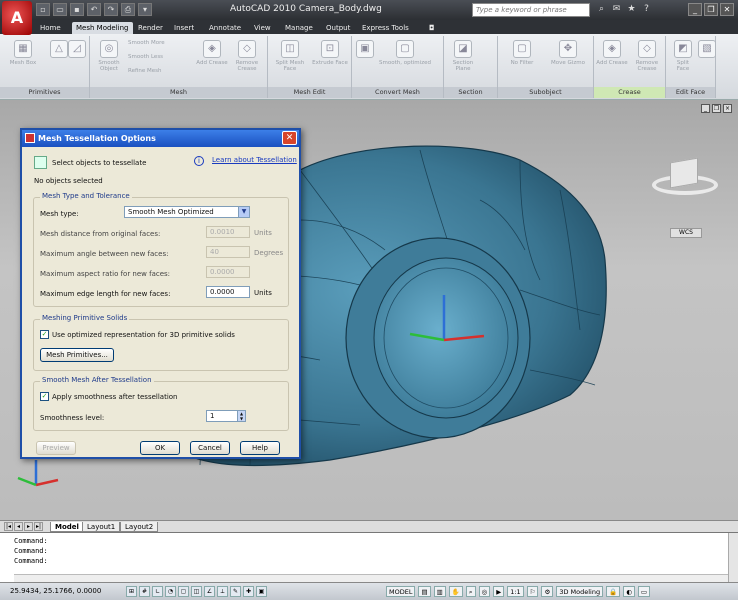 The height and width of the screenshot is (600, 738). Describe the element at coordinates (716, 108) in the screenshot. I see `vp-restore-icon: ❐` at that location.